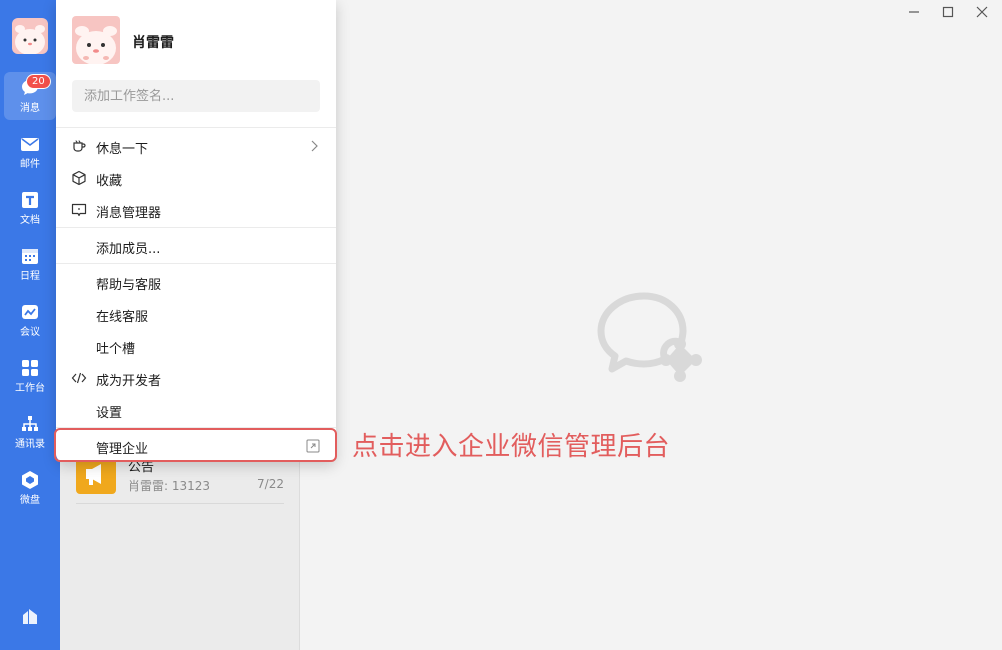  Describe the element at coordinates (196, 96) in the screenshot. I see `signature-input` at that location.